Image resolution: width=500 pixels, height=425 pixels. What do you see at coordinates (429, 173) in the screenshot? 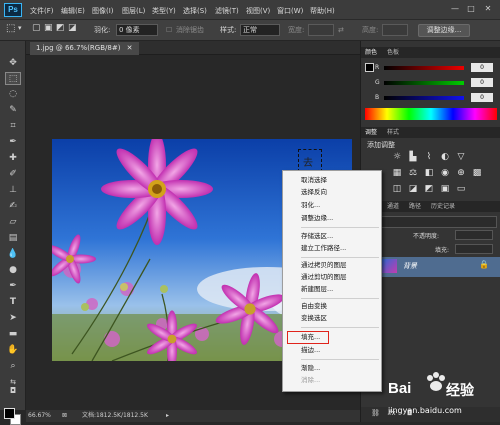
I see `black-white-icon: ◧` at bounding box center [429, 173].